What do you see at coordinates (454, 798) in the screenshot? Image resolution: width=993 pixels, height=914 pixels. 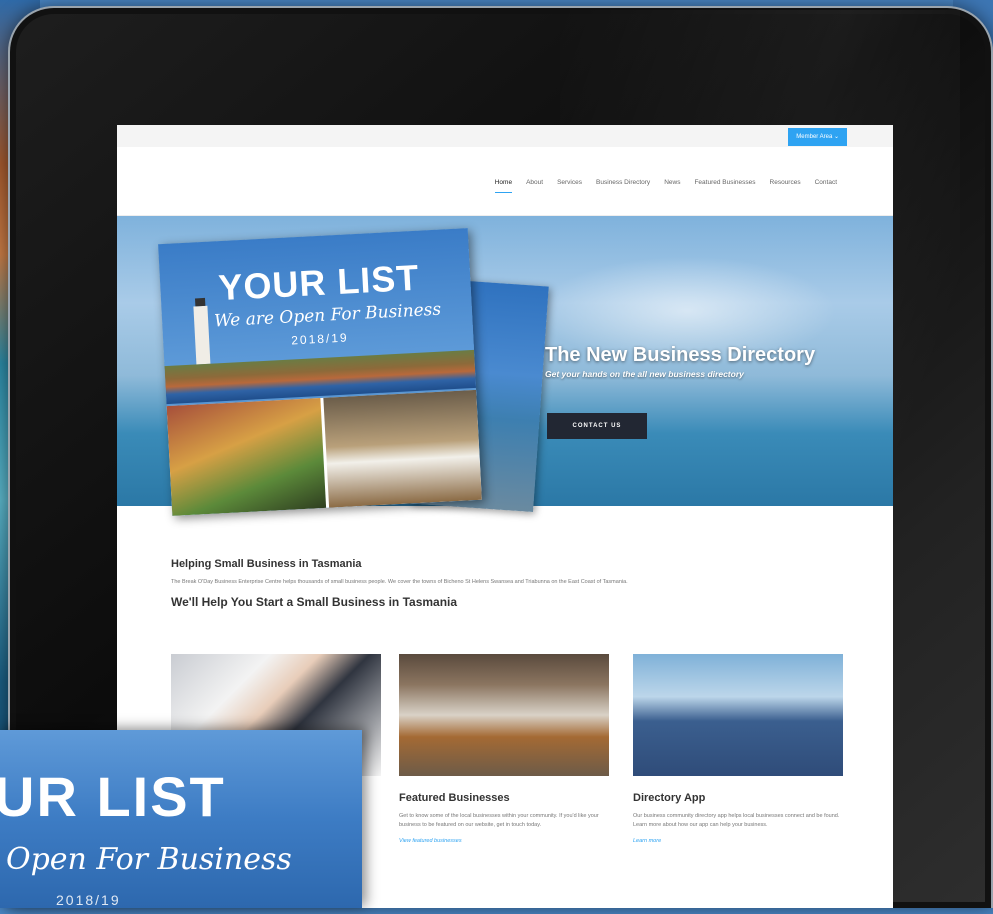 I see `card-title: Featured Businesses` at bounding box center [454, 798].